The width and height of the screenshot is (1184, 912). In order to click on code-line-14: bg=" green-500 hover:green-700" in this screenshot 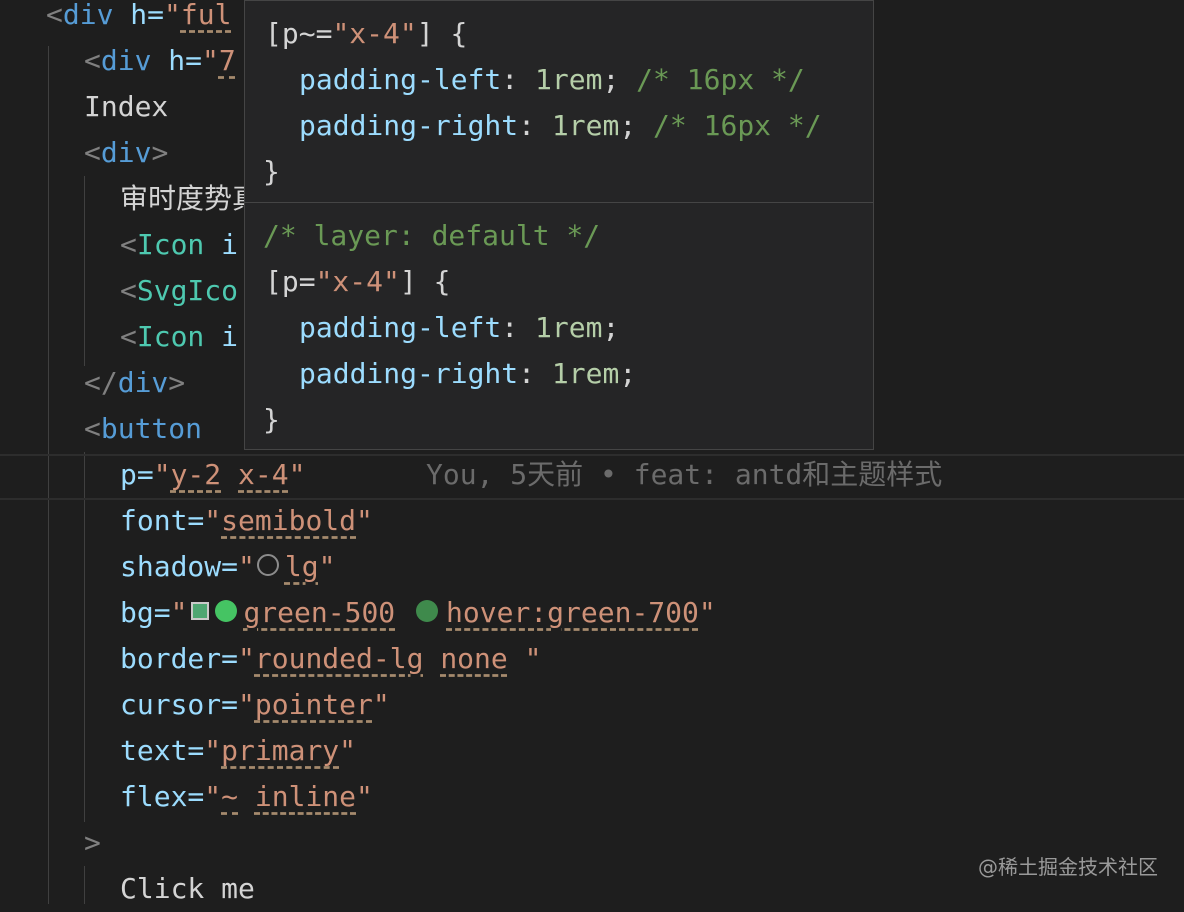, I will do `click(592, 613)`.